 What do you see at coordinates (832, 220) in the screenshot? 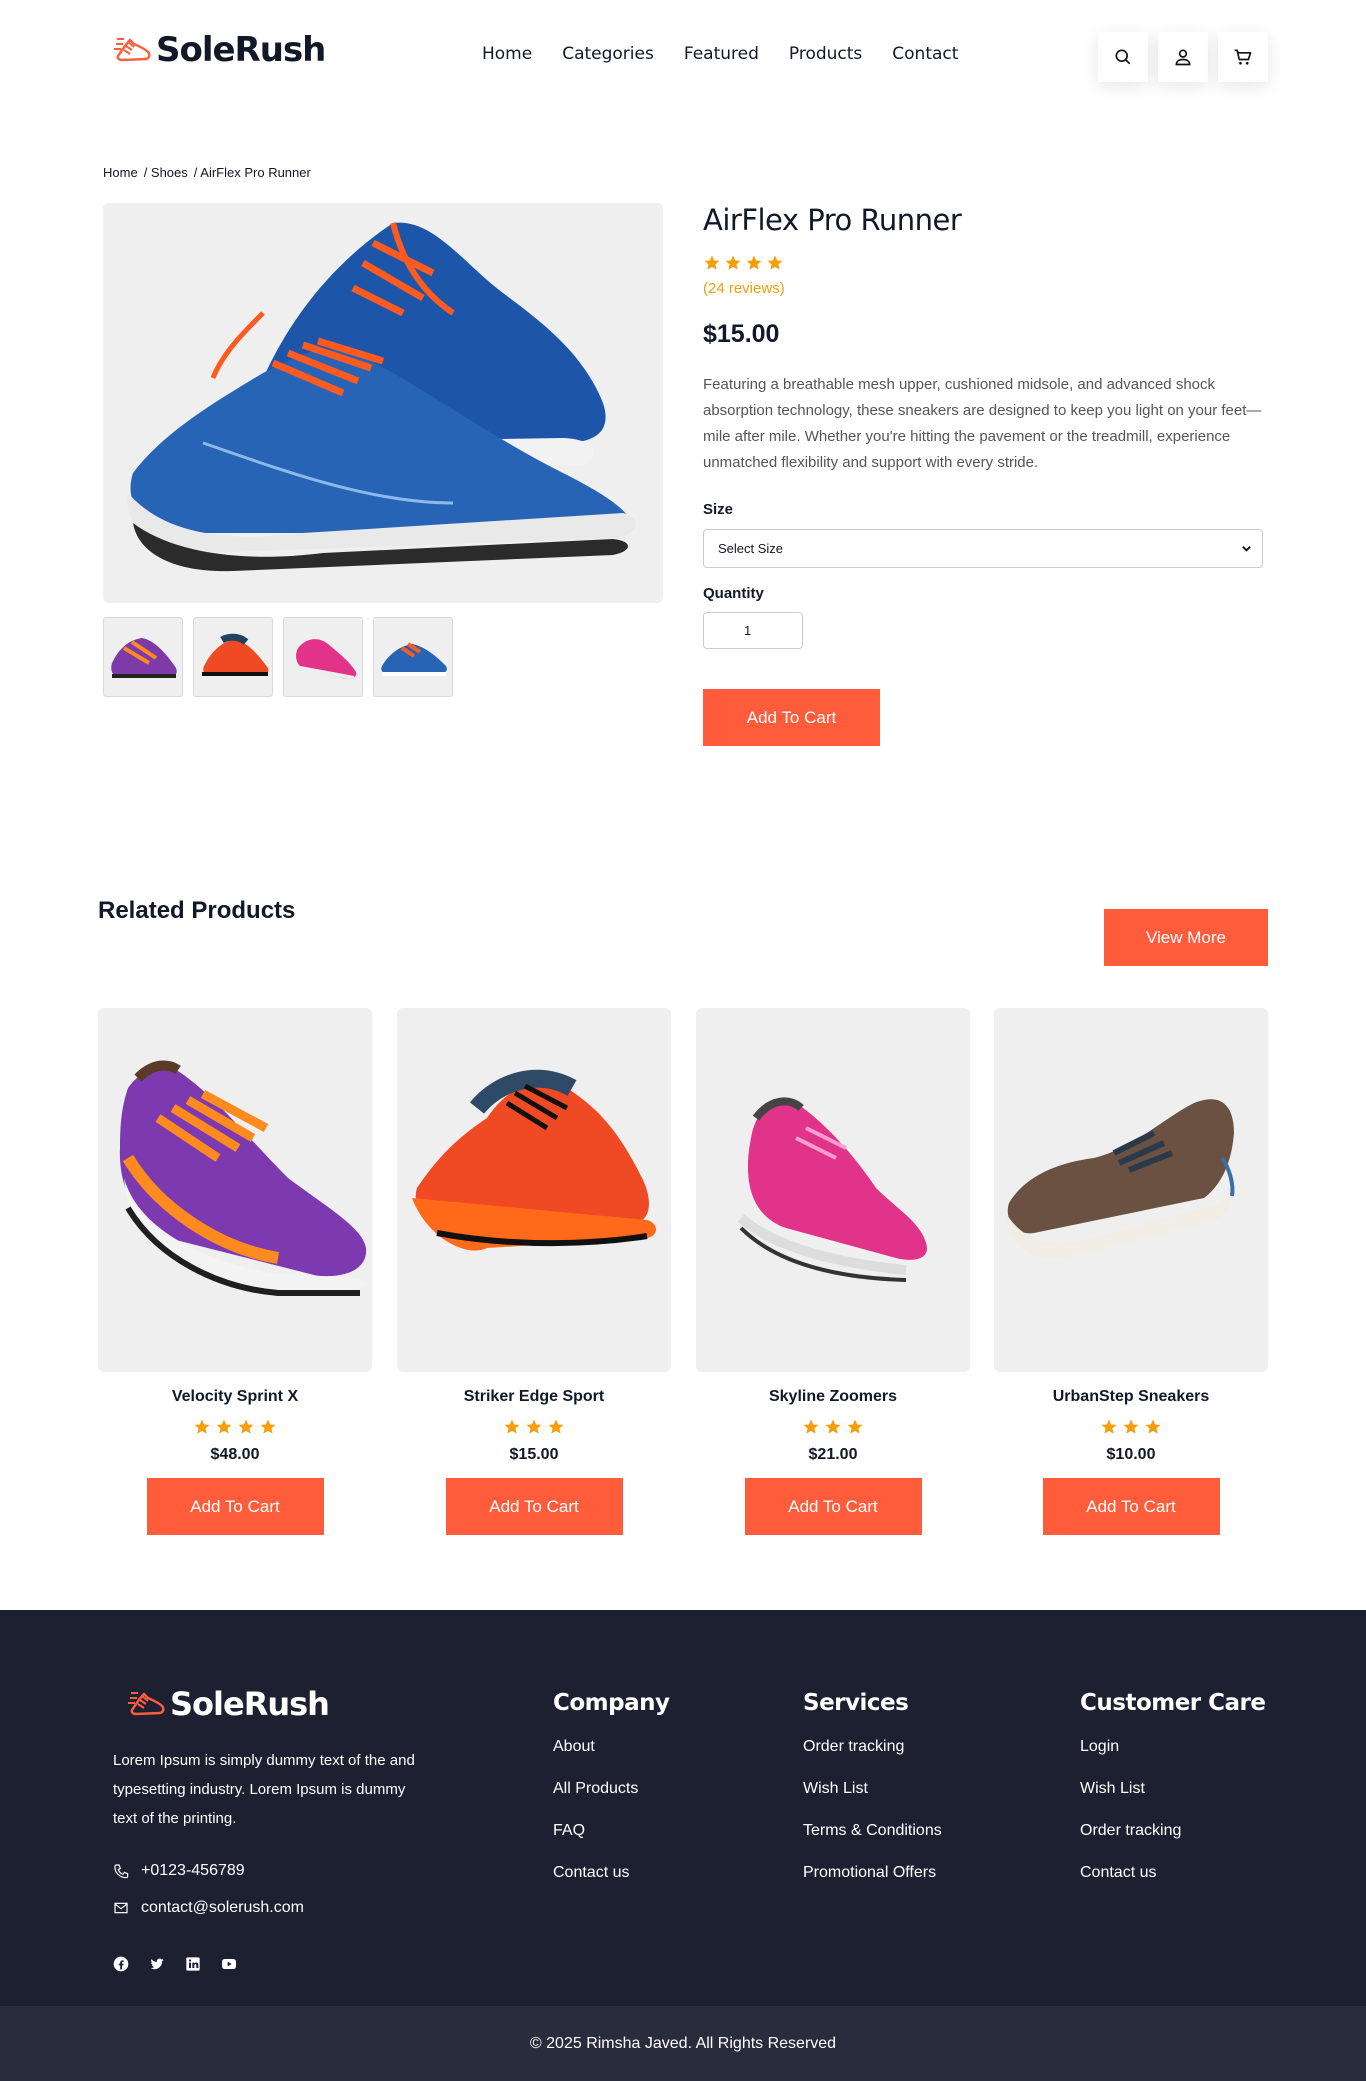
I see `product-title: AirFlex Pro Runner` at bounding box center [832, 220].